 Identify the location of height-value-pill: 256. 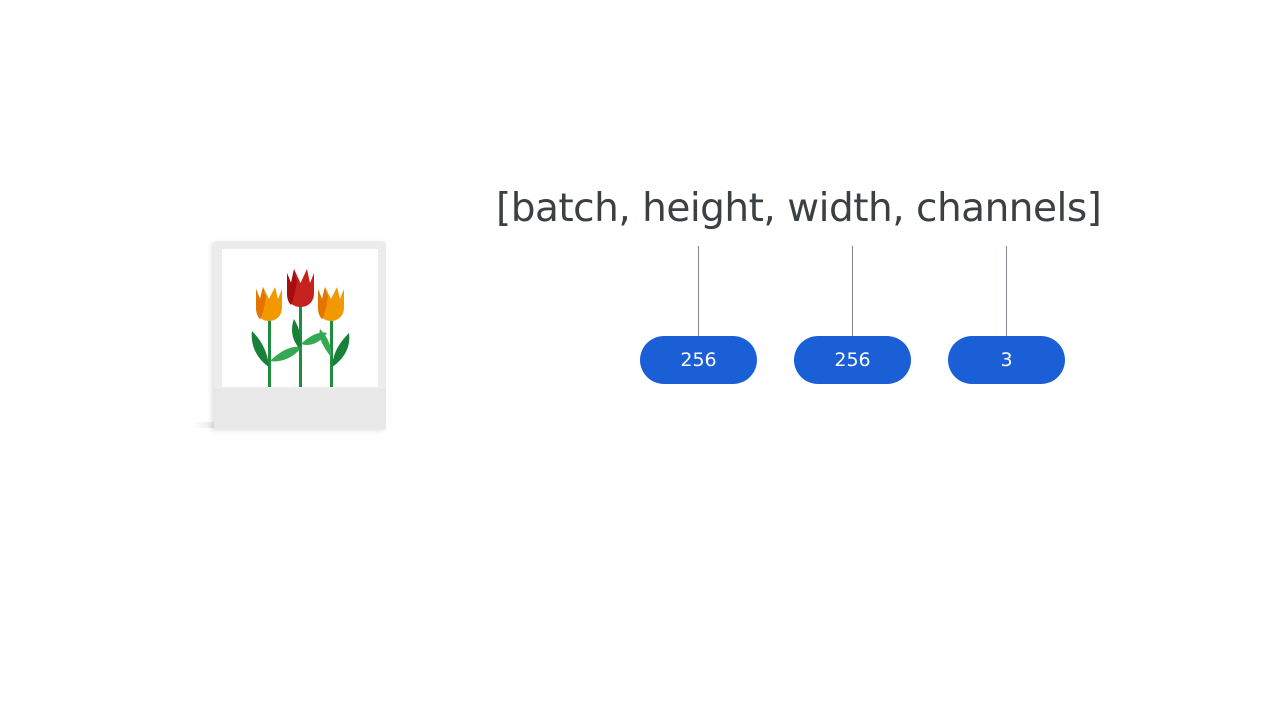
(698, 360).